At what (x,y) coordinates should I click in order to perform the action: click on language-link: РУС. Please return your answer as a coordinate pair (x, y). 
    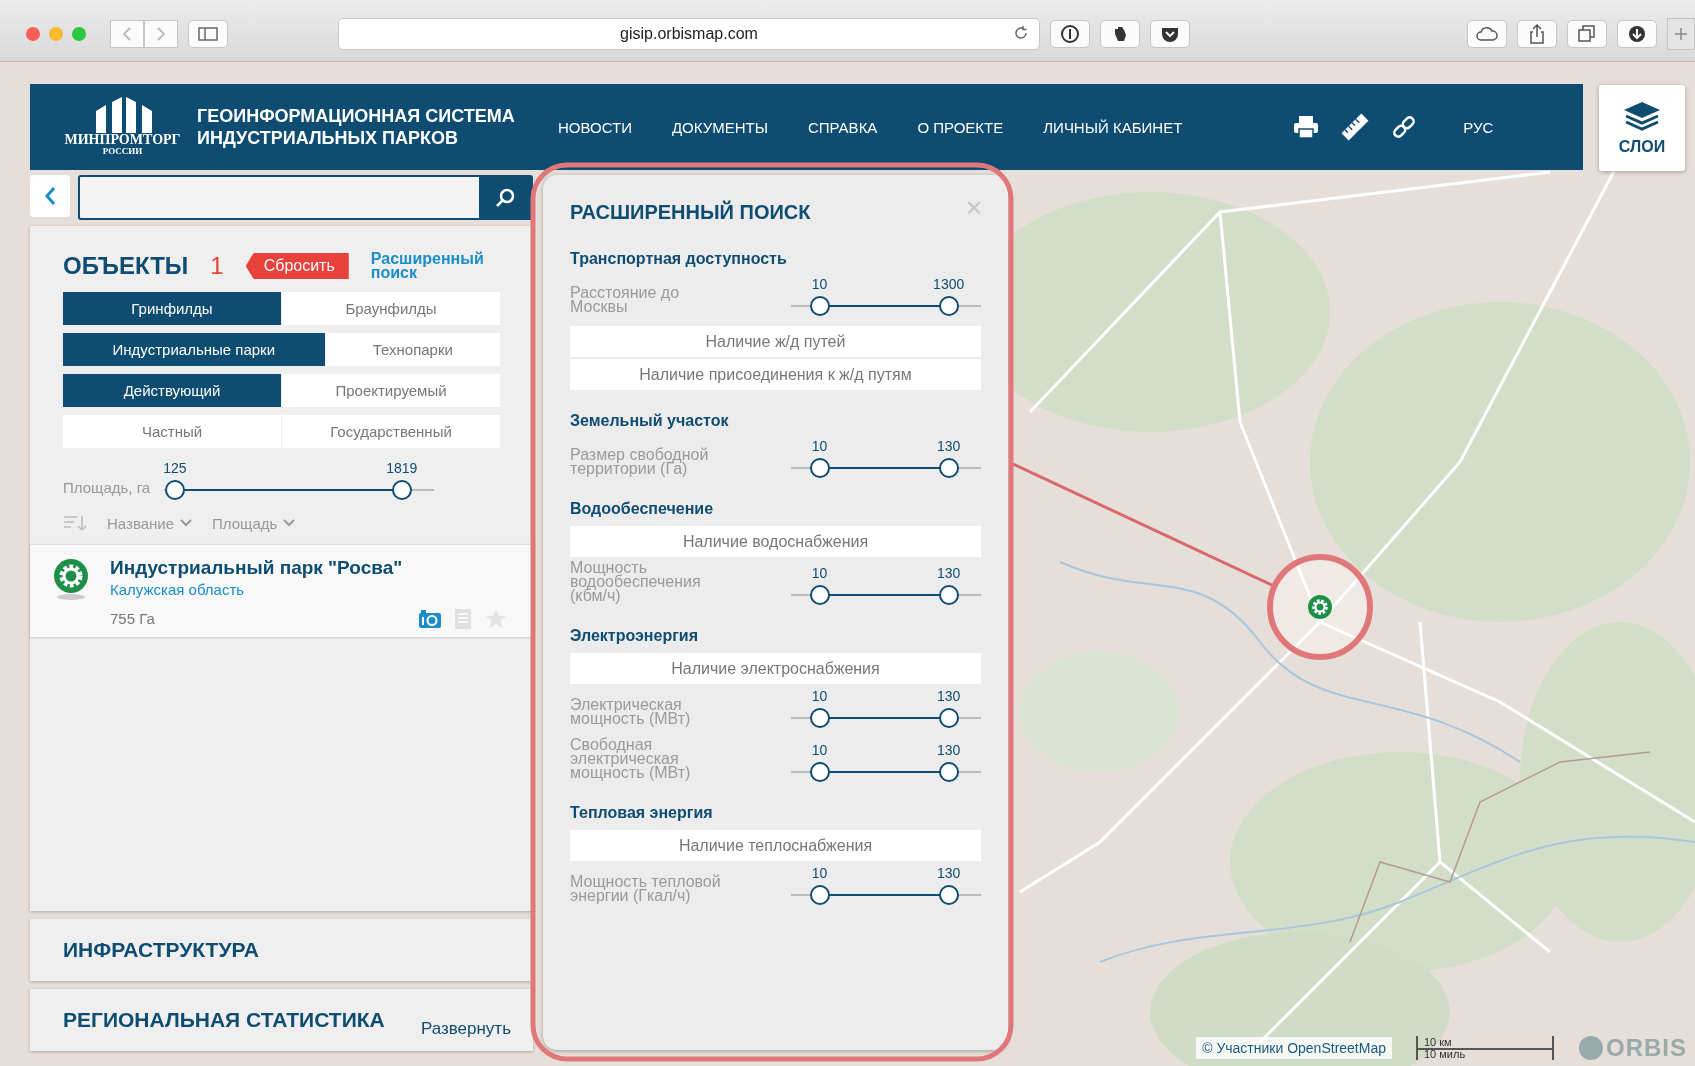
    Looking at the image, I should click on (1478, 127).